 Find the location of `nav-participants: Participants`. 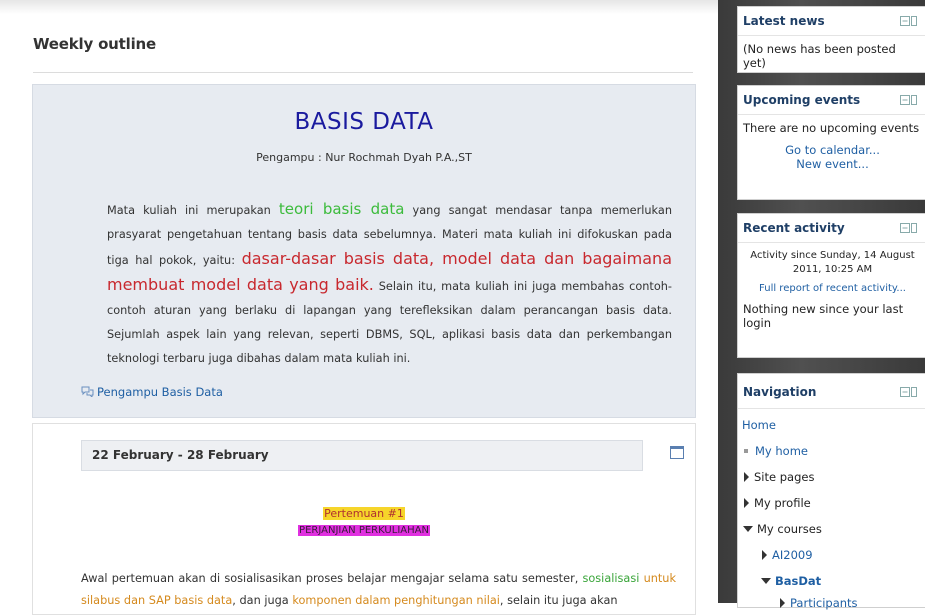

nav-participants: Participants is located at coordinates (819, 603).